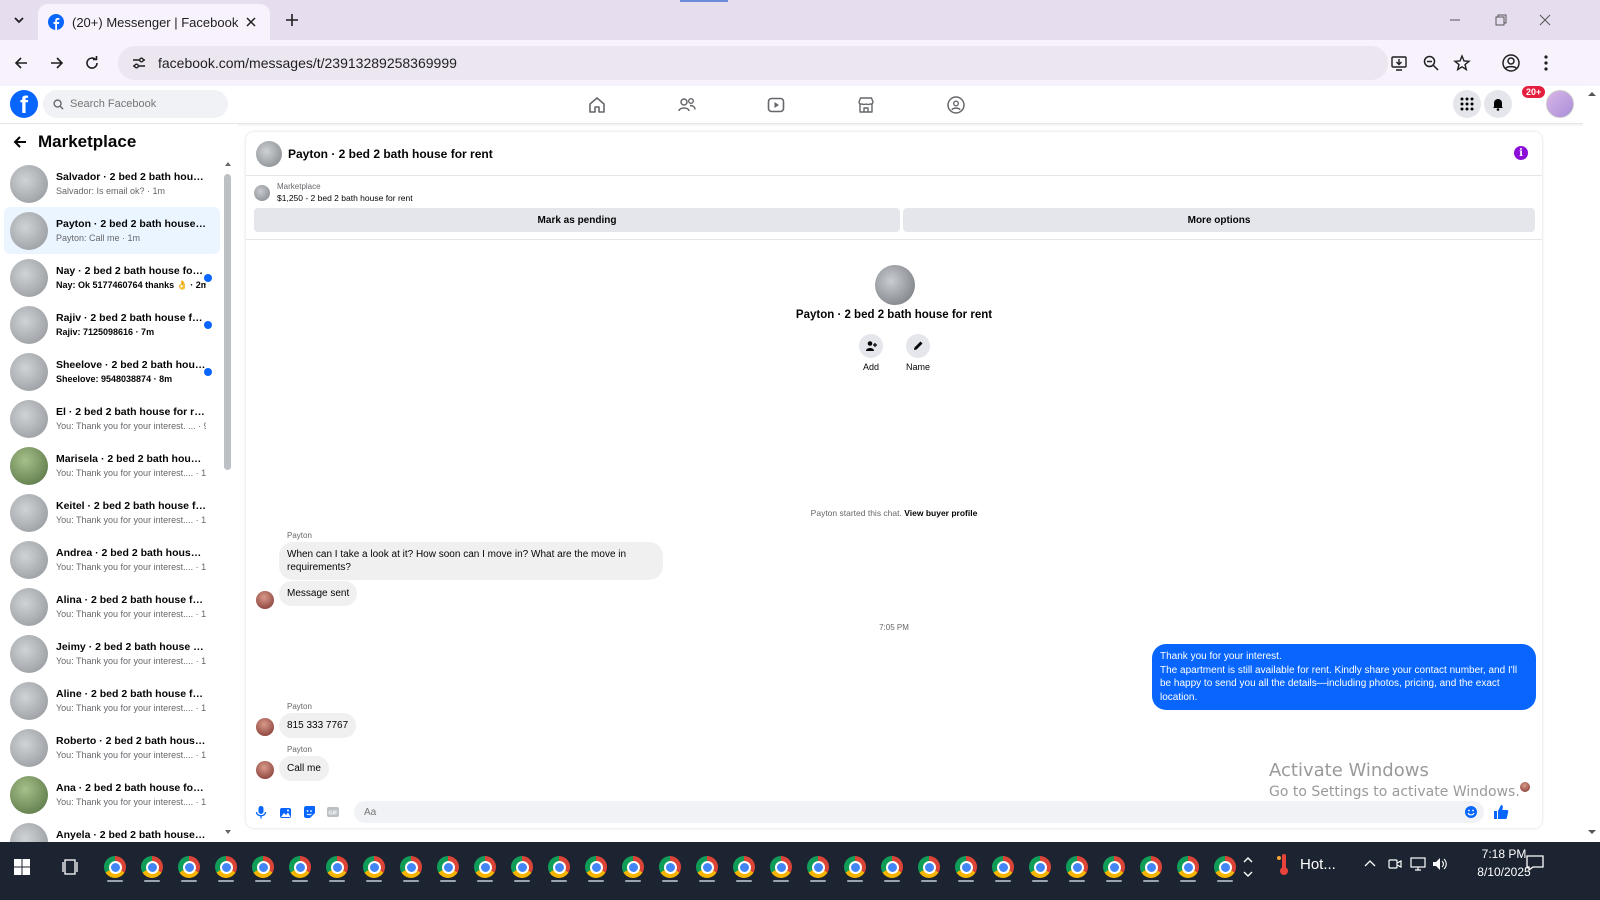  What do you see at coordinates (92, 63) in the screenshot?
I see `reload-button` at bounding box center [92, 63].